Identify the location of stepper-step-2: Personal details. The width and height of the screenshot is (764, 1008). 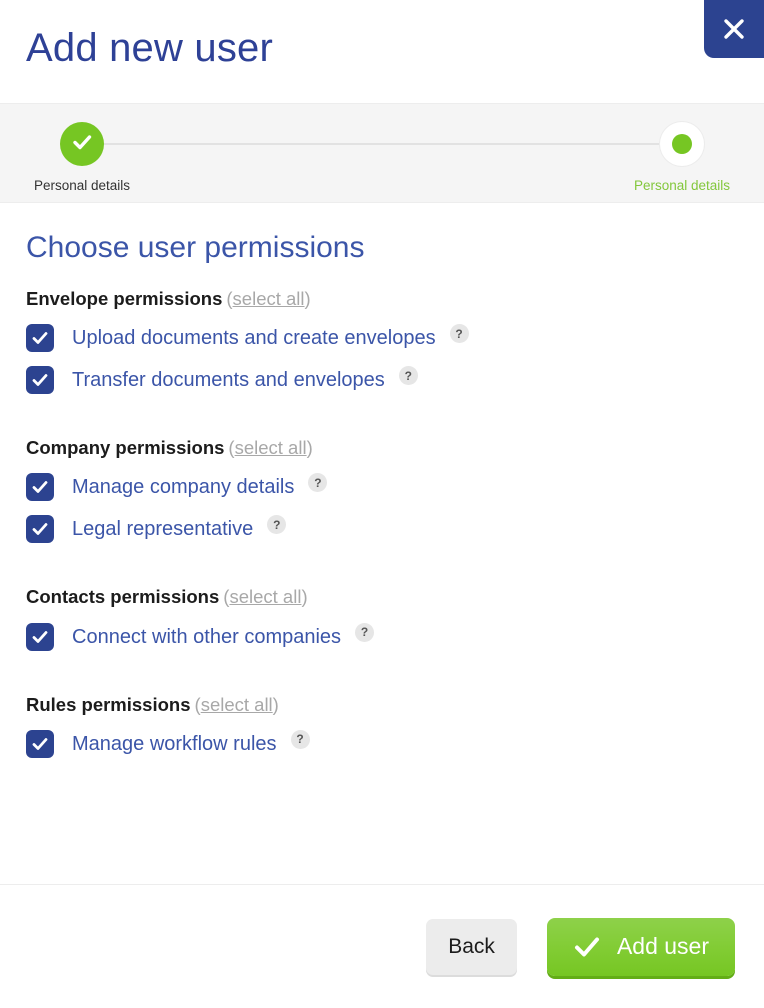
(682, 158).